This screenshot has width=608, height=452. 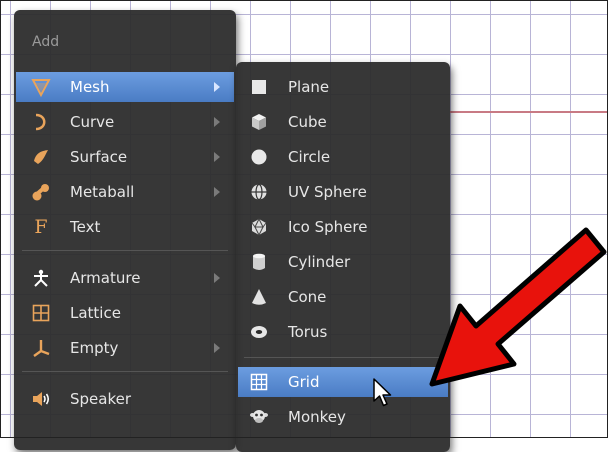 What do you see at coordinates (41, 157) in the screenshot?
I see `surface-icon` at bounding box center [41, 157].